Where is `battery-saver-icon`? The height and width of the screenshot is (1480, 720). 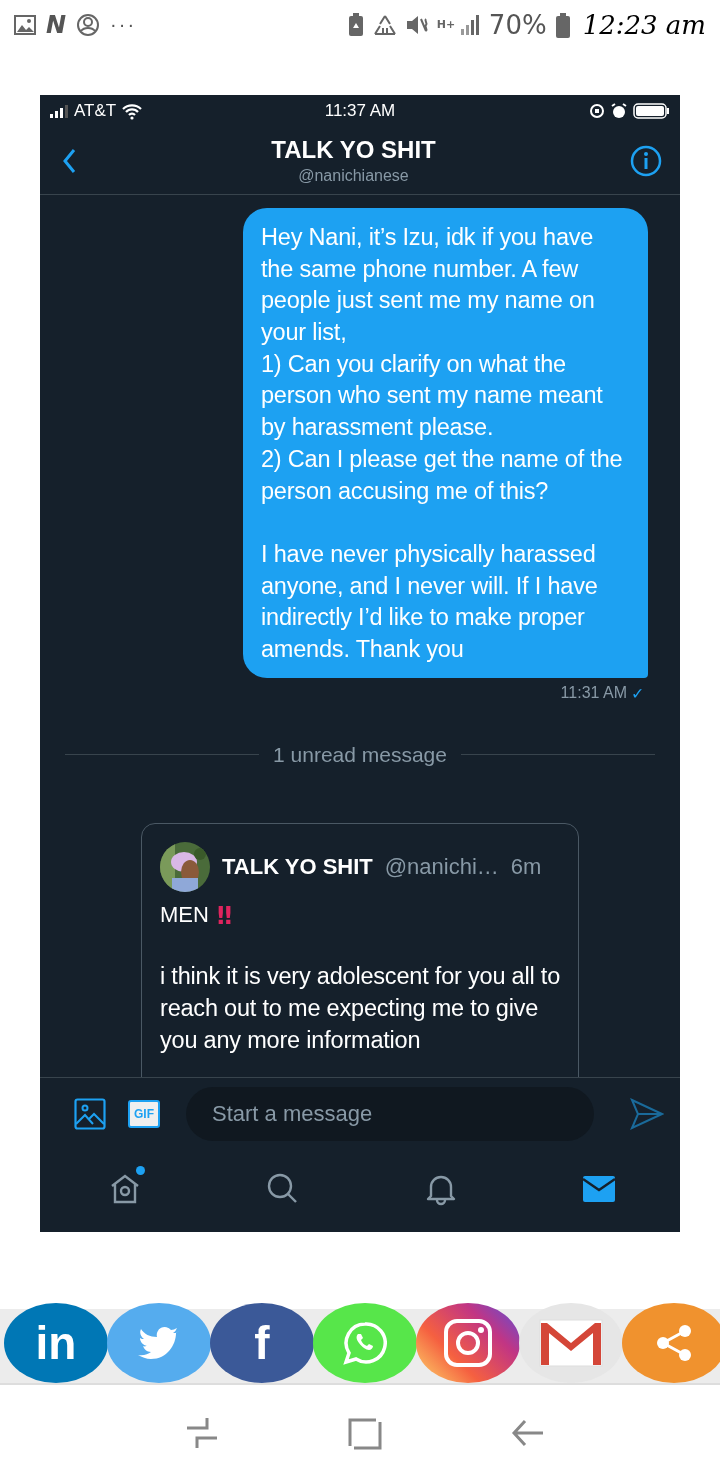 battery-saver-icon is located at coordinates (355, 25).